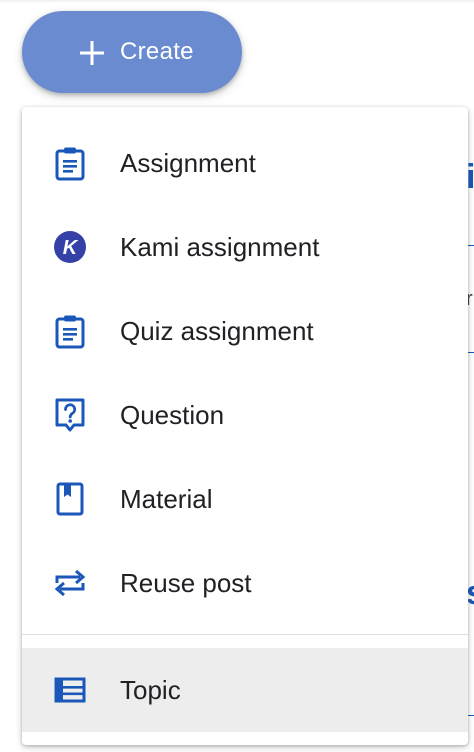 This screenshot has height=752, width=474. Describe the element at coordinates (245, 499) in the screenshot. I see `menu-item-material: Material` at that location.